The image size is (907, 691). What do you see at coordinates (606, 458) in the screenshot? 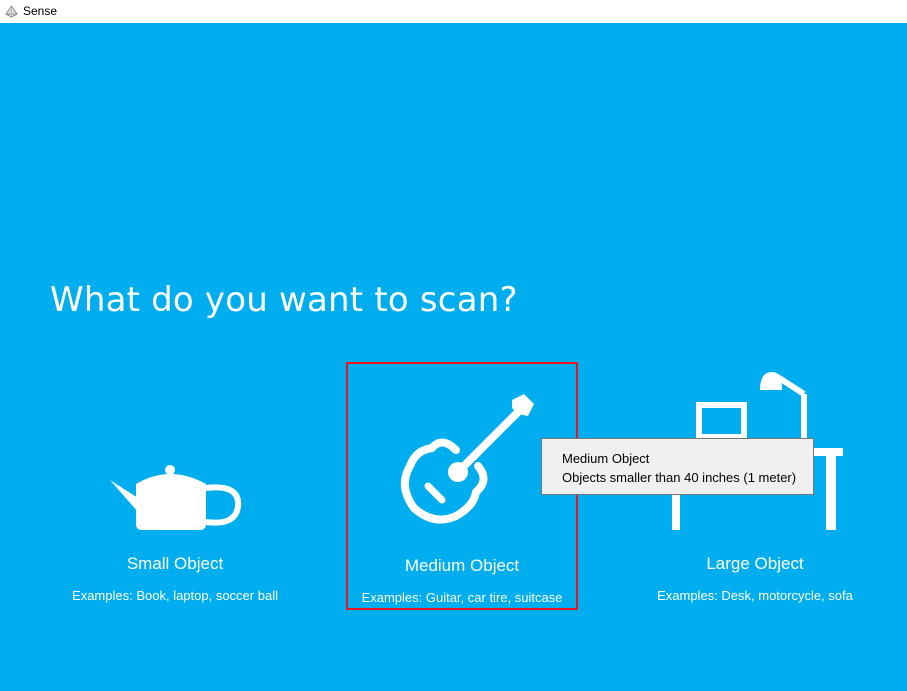
I see `tooltip-title: Medium Object` at bounding box center [606, 458].